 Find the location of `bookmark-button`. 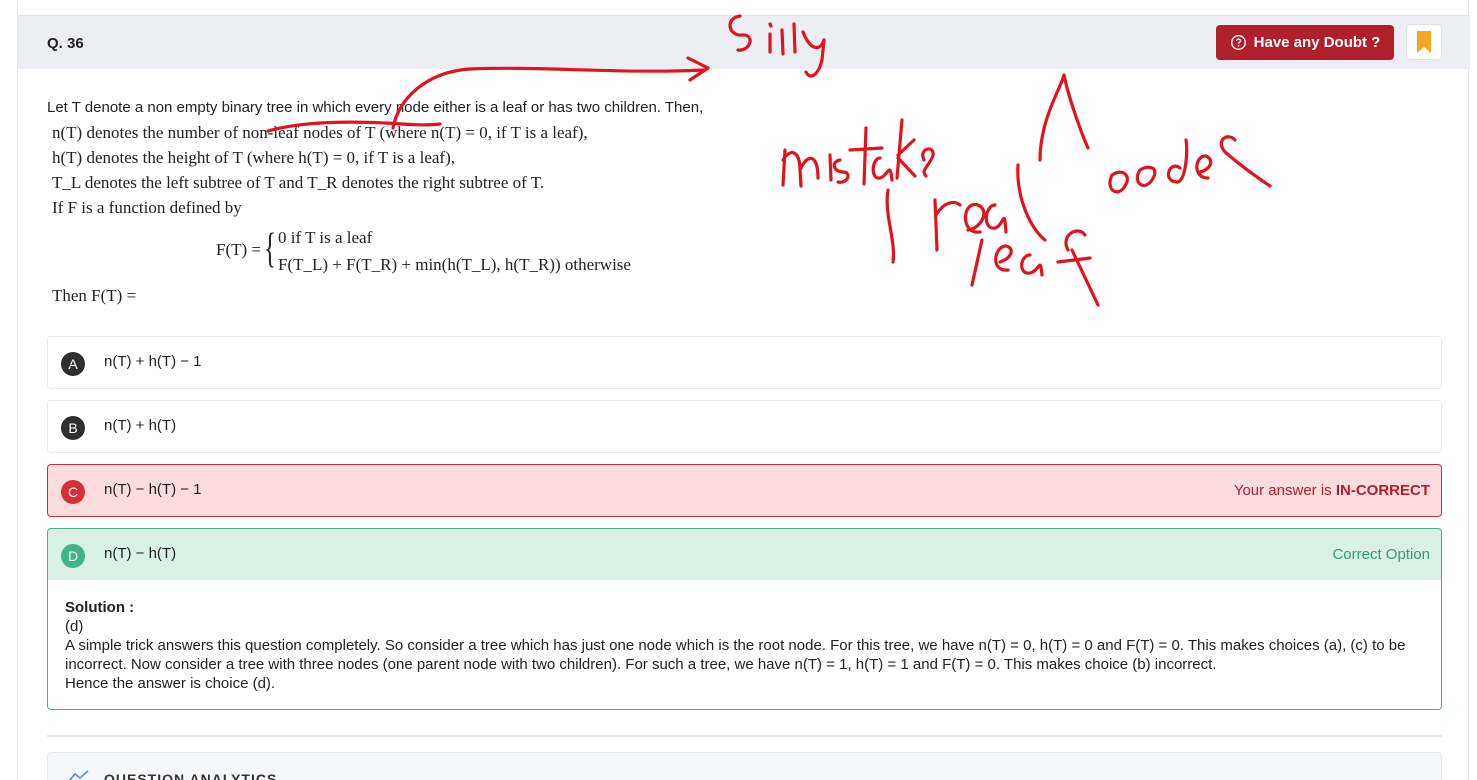

bookmark-button is located at coordinates (1424, 42).